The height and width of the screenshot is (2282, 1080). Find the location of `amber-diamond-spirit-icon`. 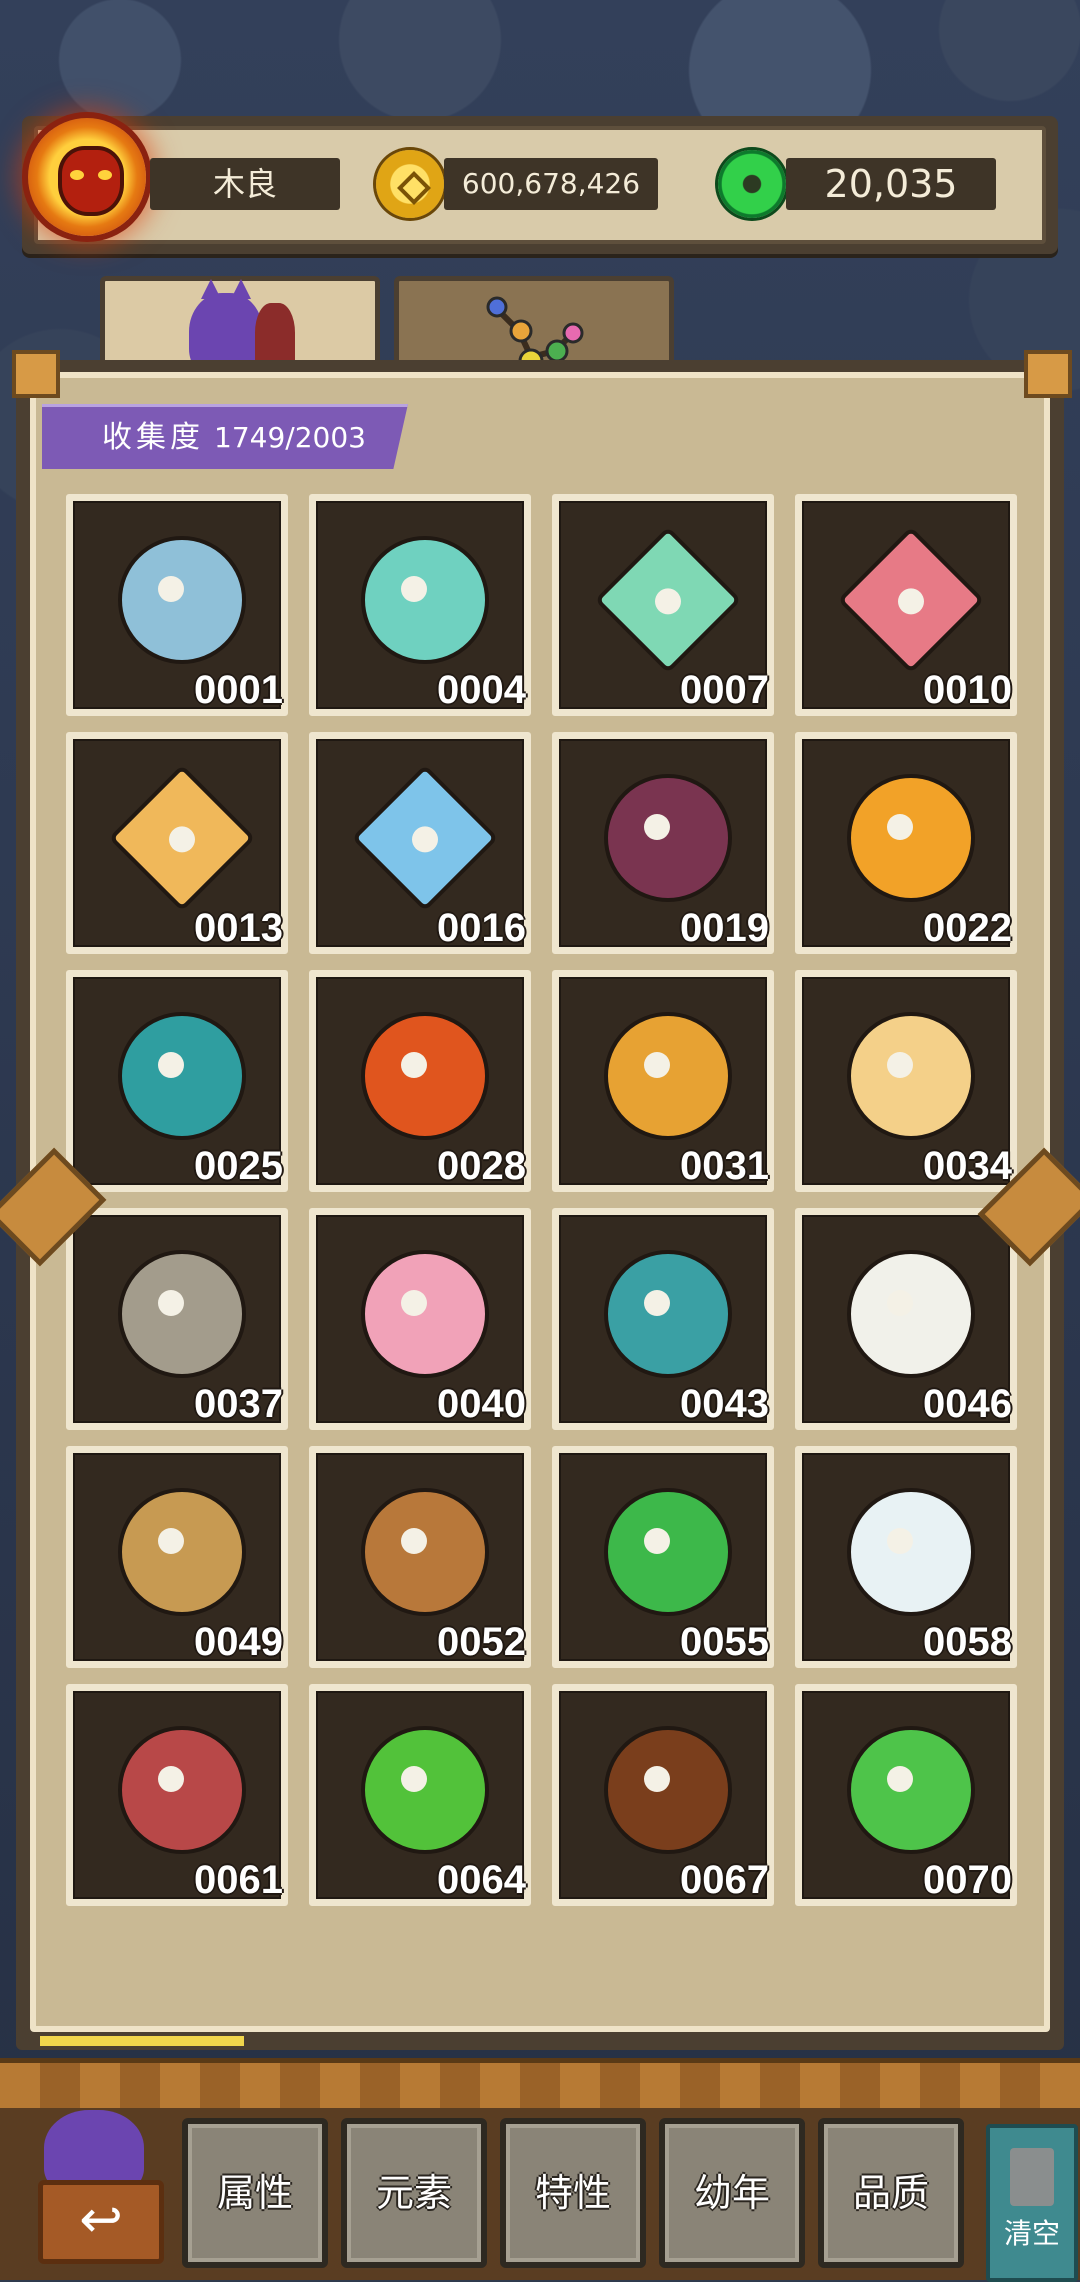

amber-diamond-spirit-icon is located at coordinates (182, 838).